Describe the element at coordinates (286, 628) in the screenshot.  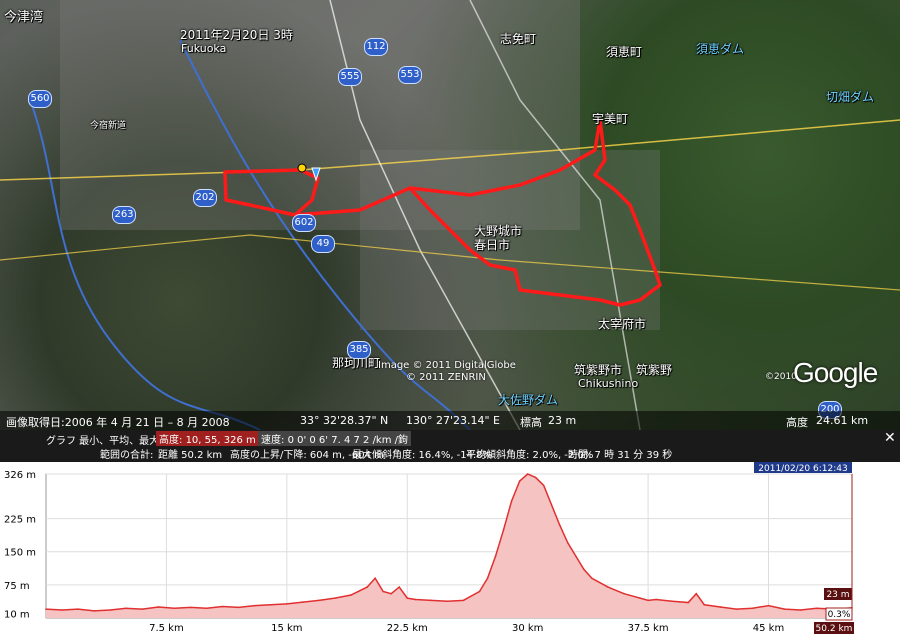
I see `x-tick-label: 15 km` at that location.